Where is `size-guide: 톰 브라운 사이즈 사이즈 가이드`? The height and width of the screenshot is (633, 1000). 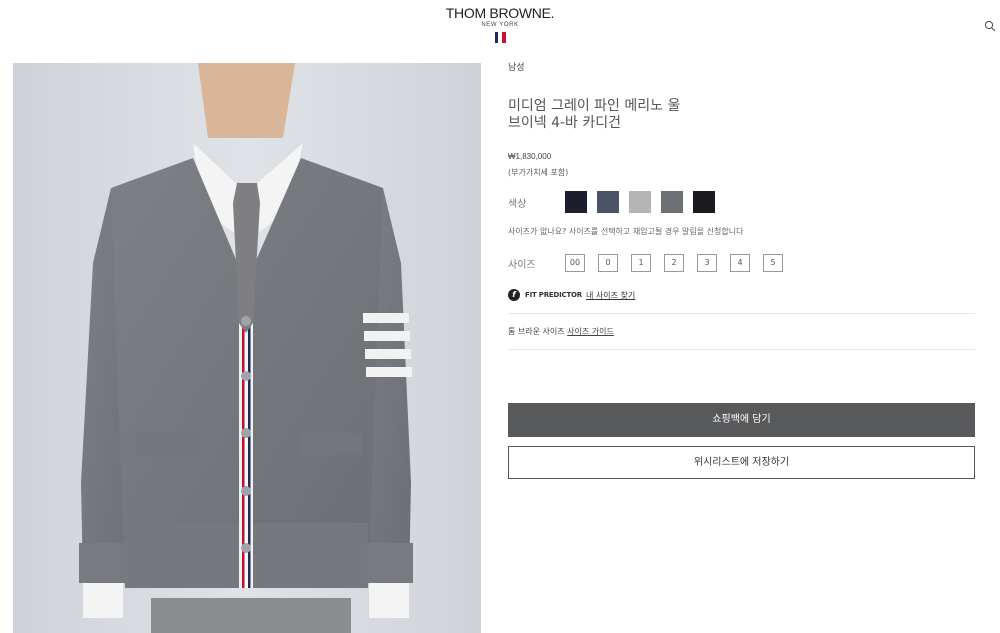
size-guide: 톰 브라운 사이즈 사이즈 가이드 is located at coordinates (741, 331).